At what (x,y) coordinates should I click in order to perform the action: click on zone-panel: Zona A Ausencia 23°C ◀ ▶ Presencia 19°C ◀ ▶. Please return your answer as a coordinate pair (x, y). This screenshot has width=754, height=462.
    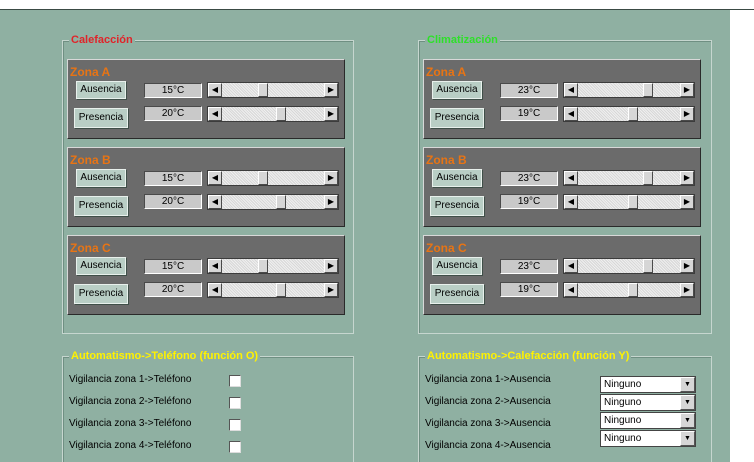
    Looking at the image, I should click on (562, 99).